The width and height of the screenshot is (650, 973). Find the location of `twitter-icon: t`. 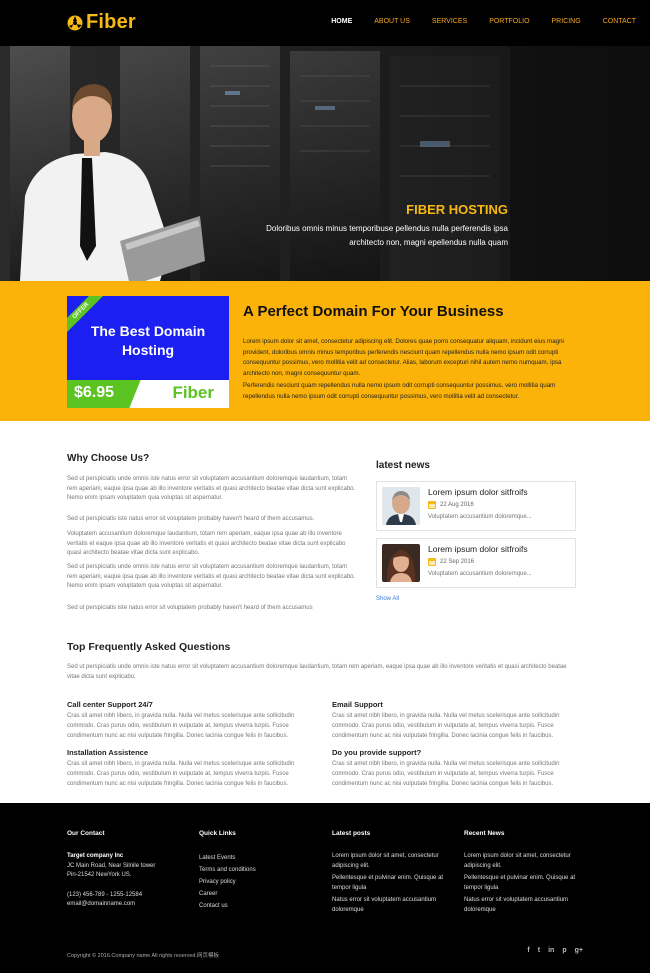

twitter-icon: t is located at coordinates (539, 950).